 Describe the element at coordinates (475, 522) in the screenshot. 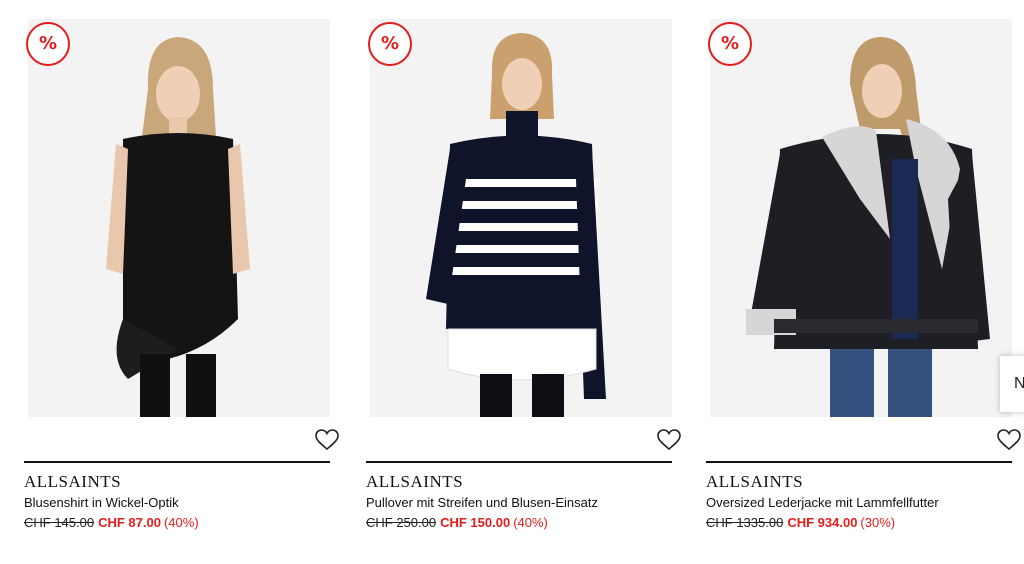

I see `sale-price: CHF 150.00` at that location.